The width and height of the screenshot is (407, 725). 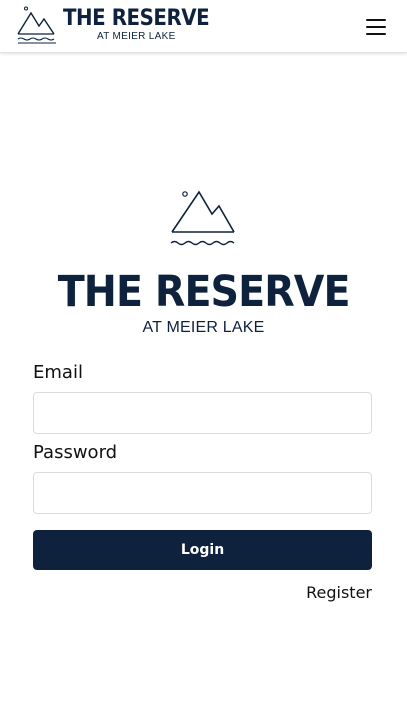 I want to click on email-label: Email, so click(x=58, y=372).